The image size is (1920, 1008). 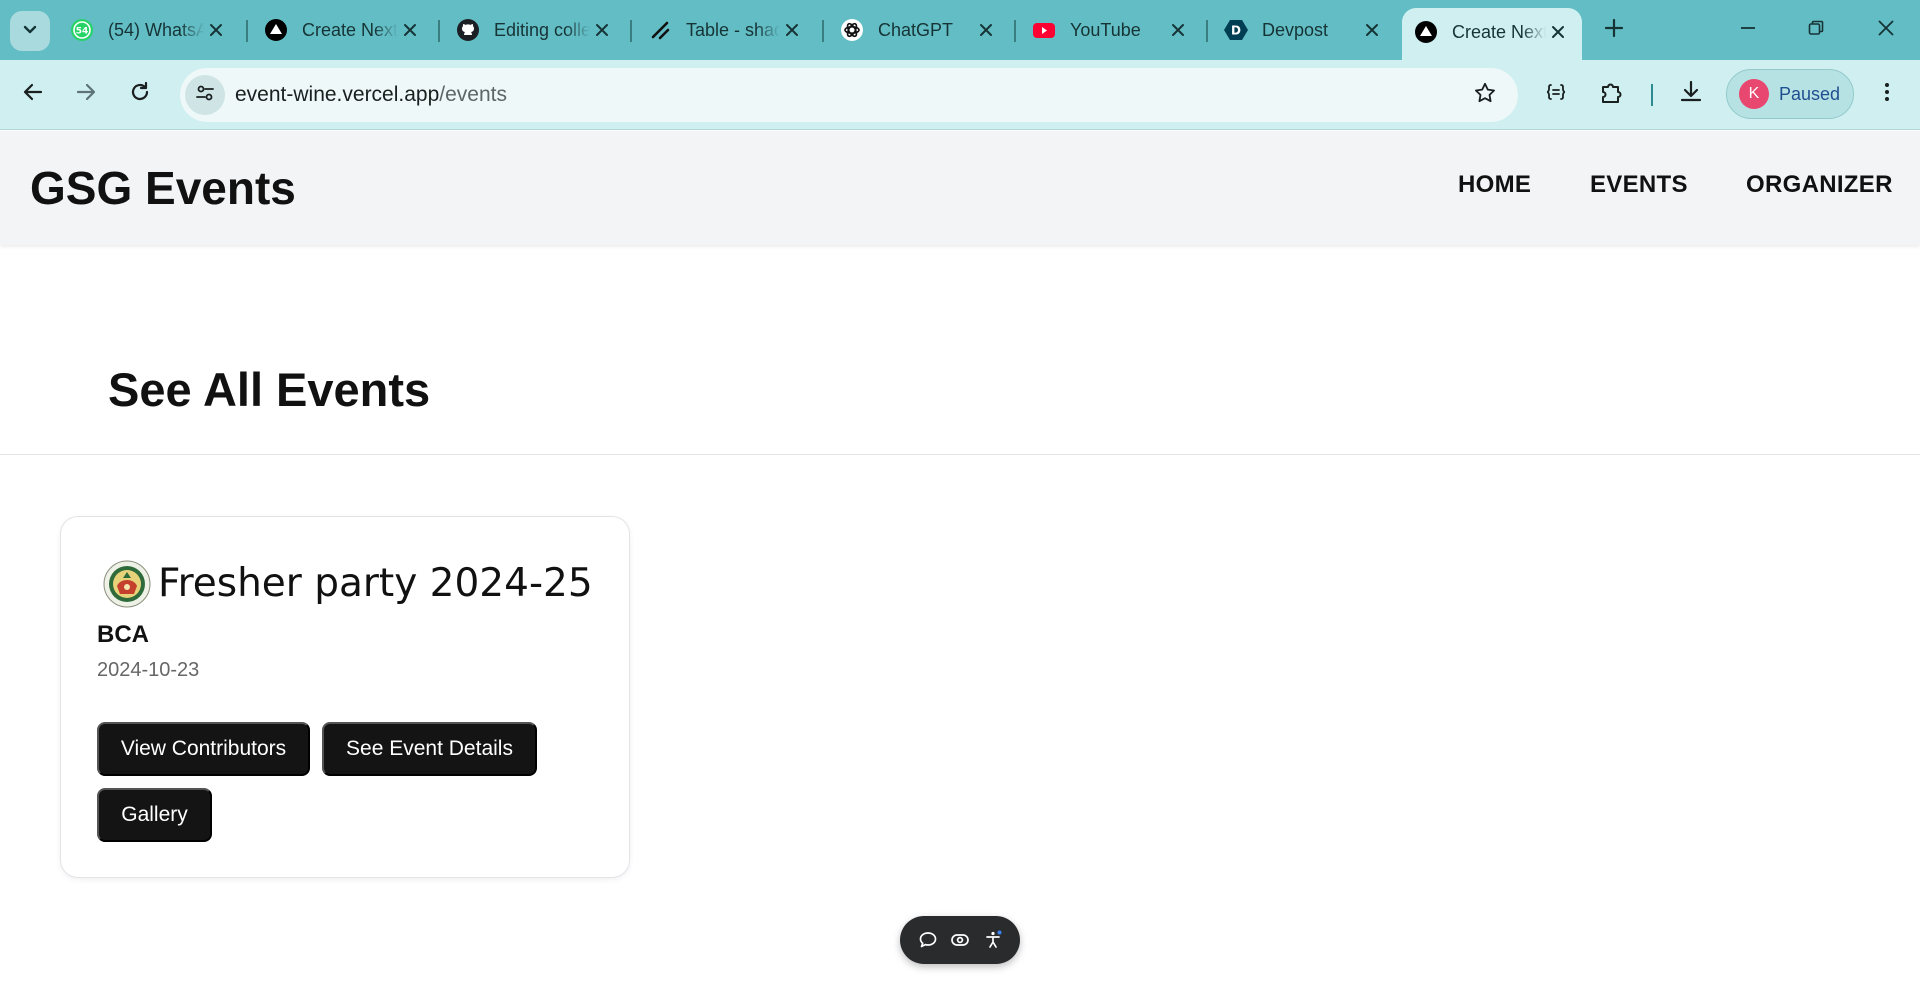 I want to click on chevron-down-icon, so click(x=30, y=31).